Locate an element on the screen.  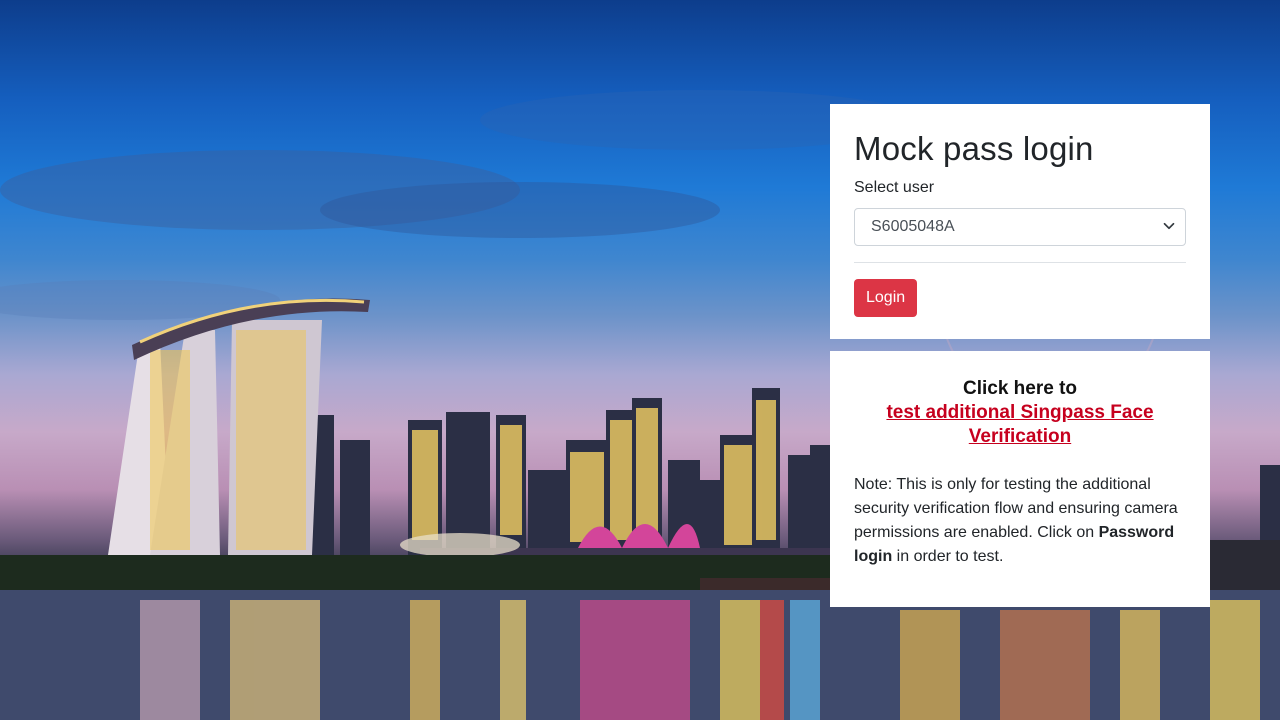
select-user-label: Select user is located at coordinates (894, 187).